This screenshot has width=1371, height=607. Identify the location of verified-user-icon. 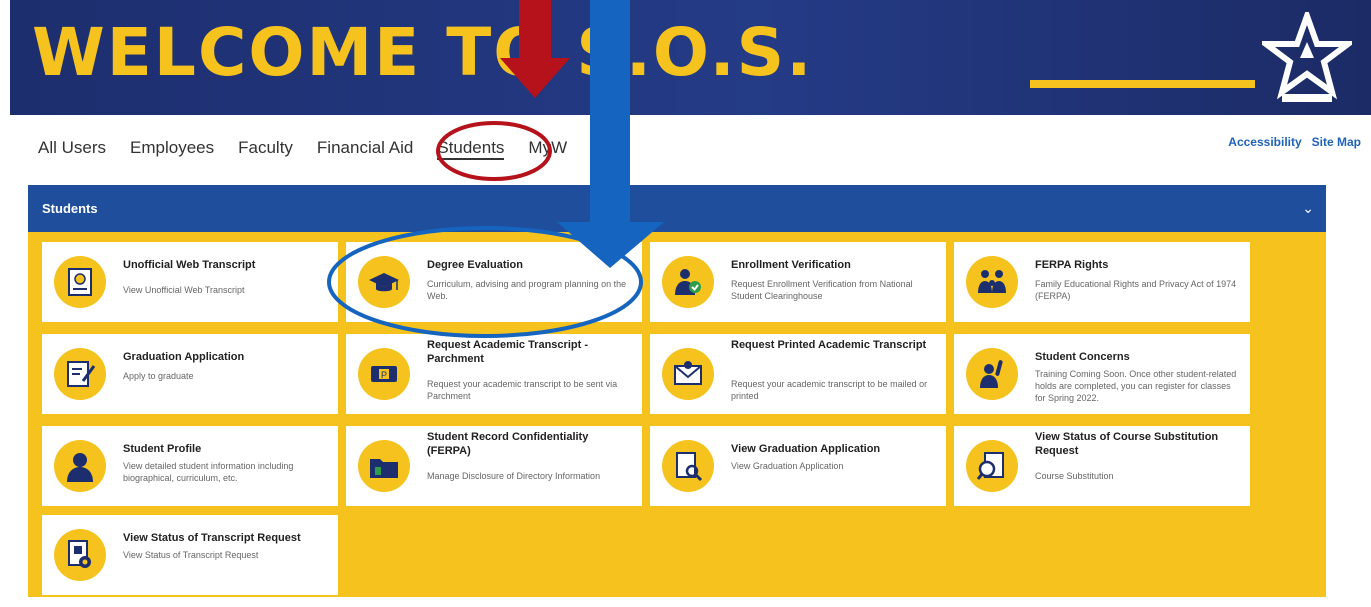
(688, 282).